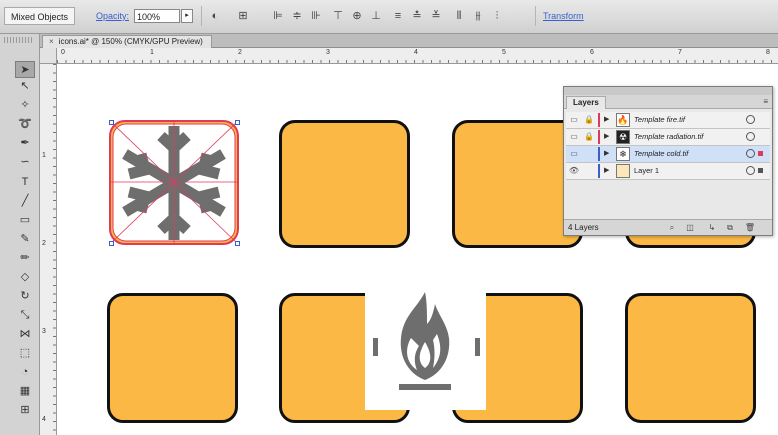 Image resolution: width=778 pixels, height=435 pixels. What do you see at coordinates (672, 228) in the screenshot?
I see `locate-object-icon: ⌕` at bounding box center [672, 228].